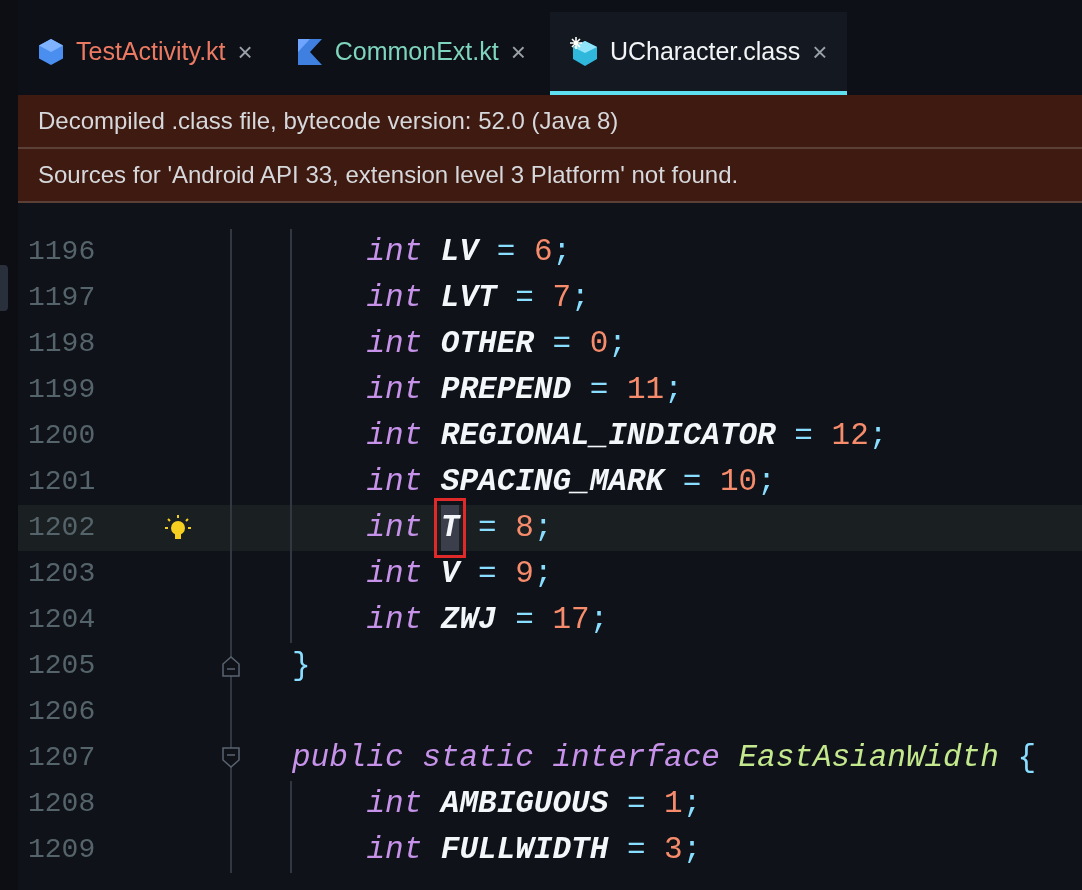 The image size is (1082, 890). Describe the element at coordinates (62, 436) in the screenshot. I see `line-number: 1200` at that location.